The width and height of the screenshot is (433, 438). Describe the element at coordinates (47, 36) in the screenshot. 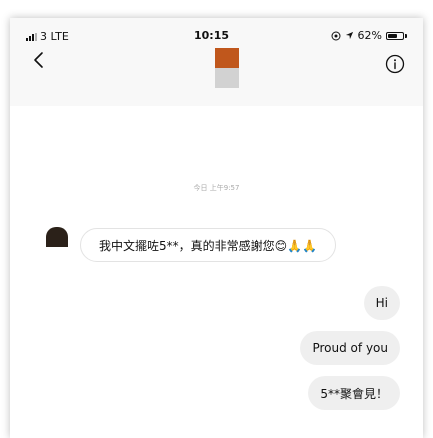

I see `status-left: 3 LTE` at that location.